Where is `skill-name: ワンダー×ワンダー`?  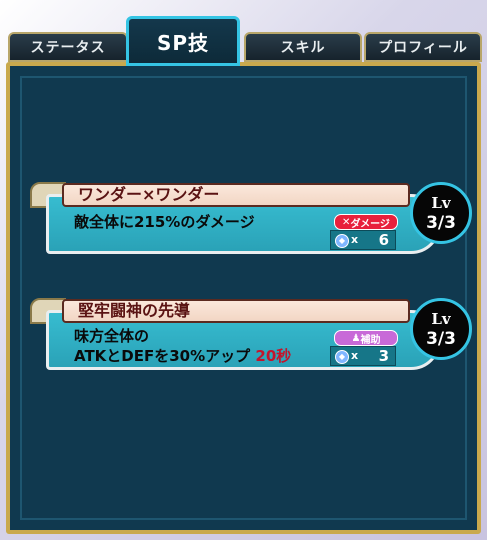
skill-name: ワンダー×ワンダー is located at coordinates (236, 195).